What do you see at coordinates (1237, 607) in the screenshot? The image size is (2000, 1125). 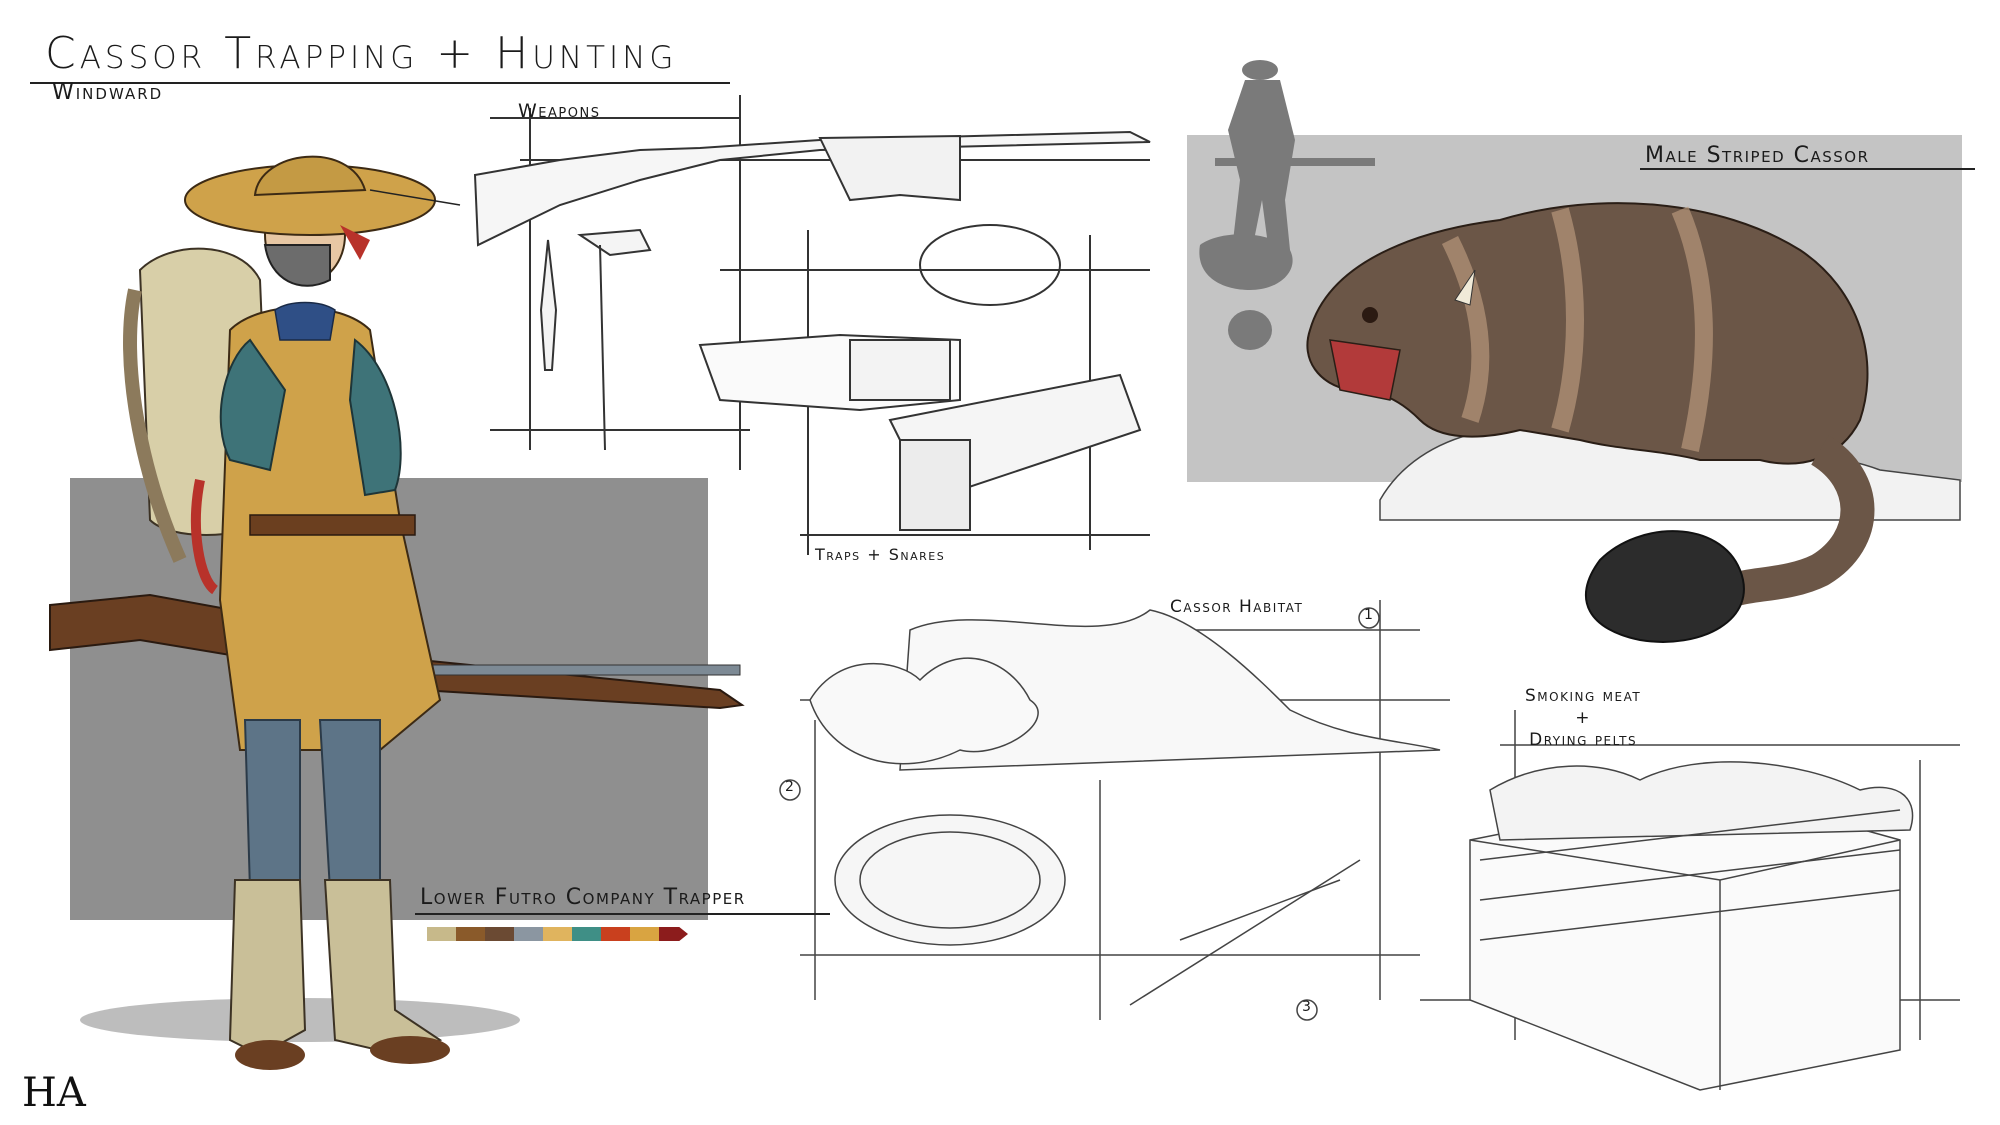 I see `habitat-section-label: Cassor Habitat` at bounding box center [1237, 607].